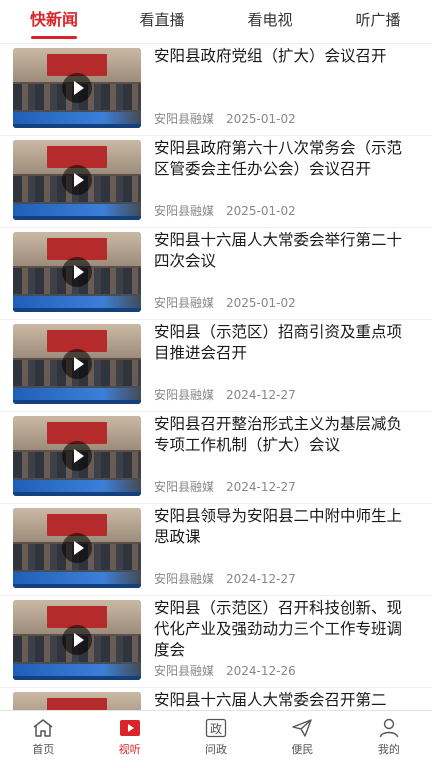 This screenshot has width=432, height=768. I want to click on nav-convenience-label: 便民, so click(302, 749).